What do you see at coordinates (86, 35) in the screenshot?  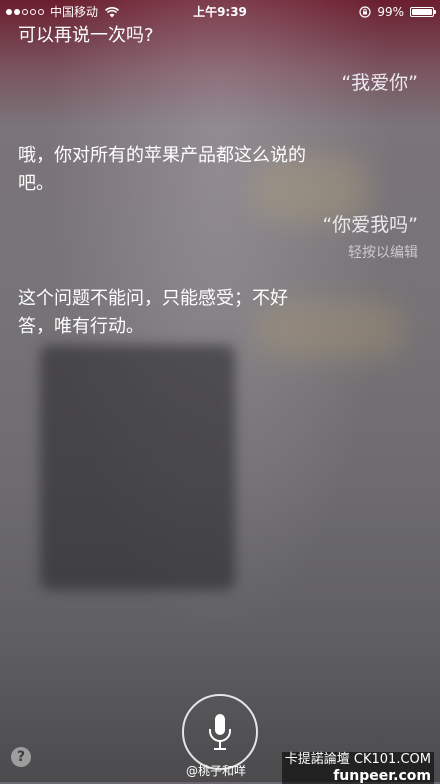 I see `siri-prompt: 可以再说一次吗?` at bounding box center [86, 35].